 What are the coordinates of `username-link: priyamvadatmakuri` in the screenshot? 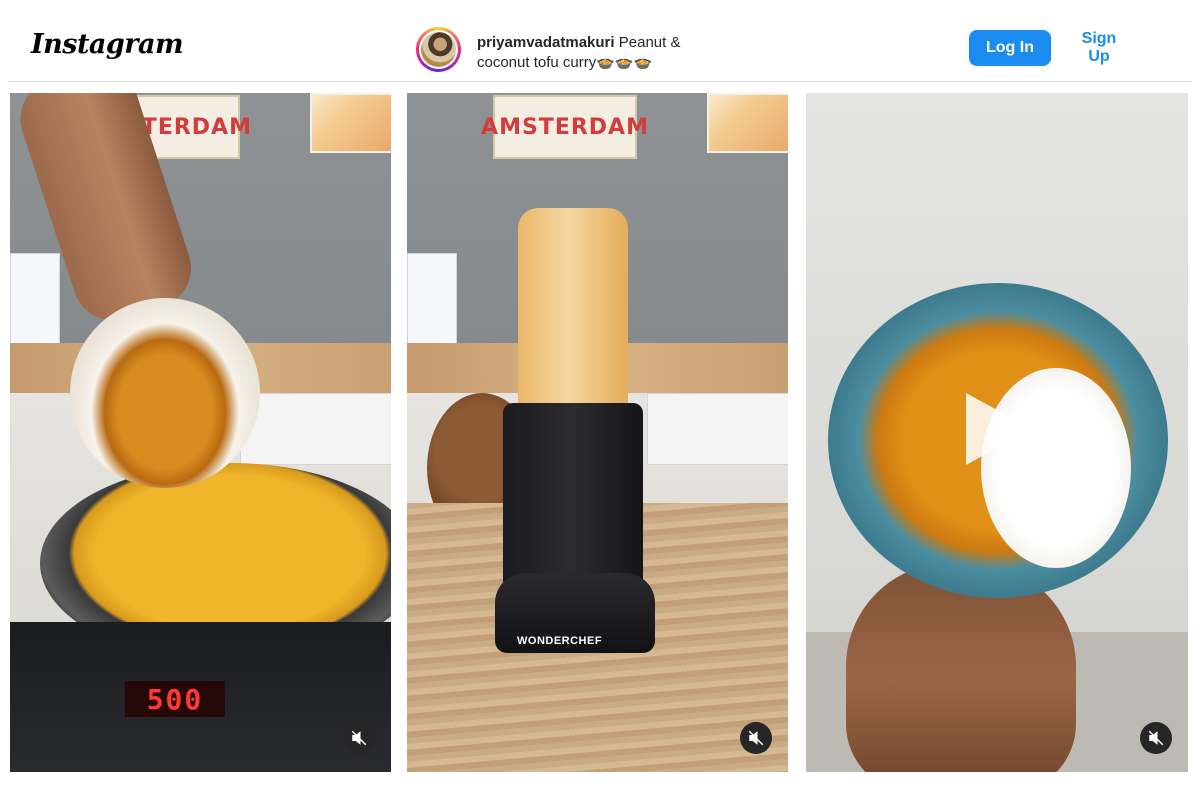 It's located at (546, 42).